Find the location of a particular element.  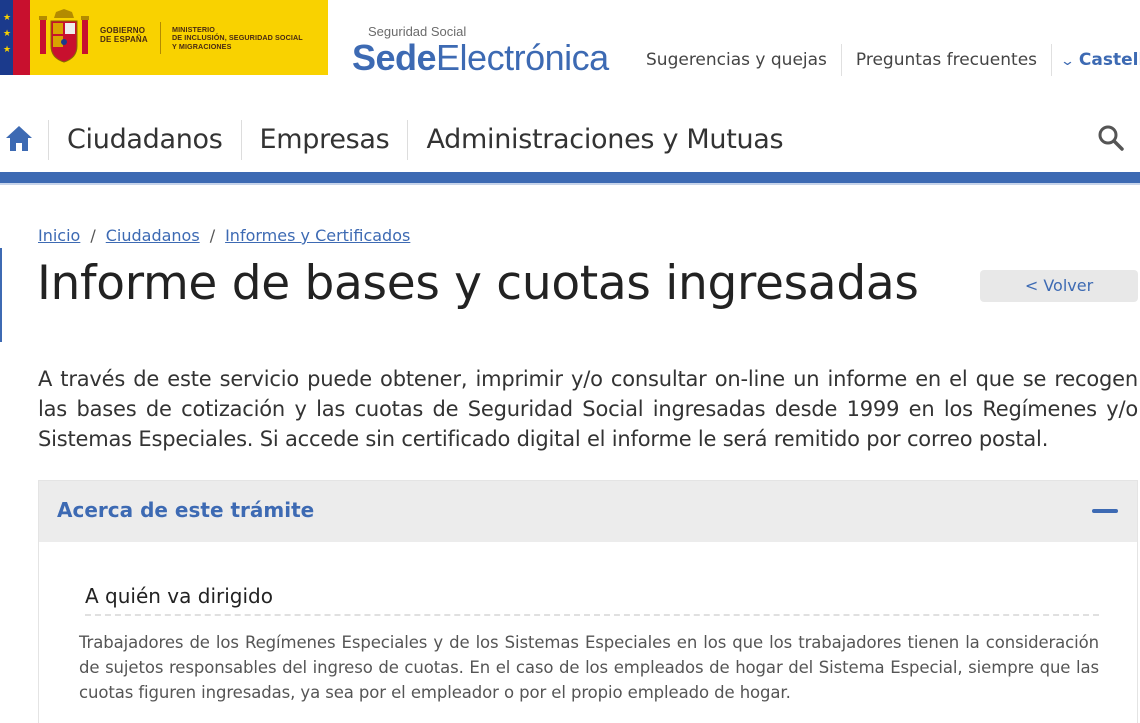

chevron-down-icon: ⌄ is located at coordinates (1067, 61).